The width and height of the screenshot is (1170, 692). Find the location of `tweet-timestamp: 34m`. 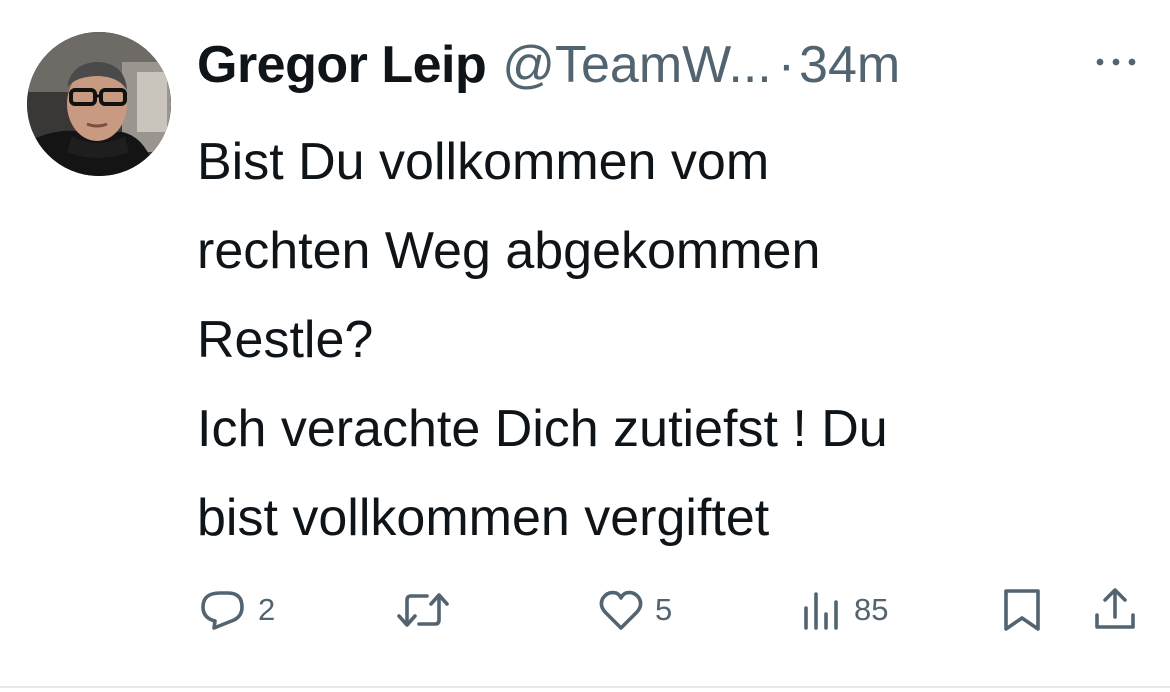

tweet-timestamp: 34m is located at coordinates (849, 65).